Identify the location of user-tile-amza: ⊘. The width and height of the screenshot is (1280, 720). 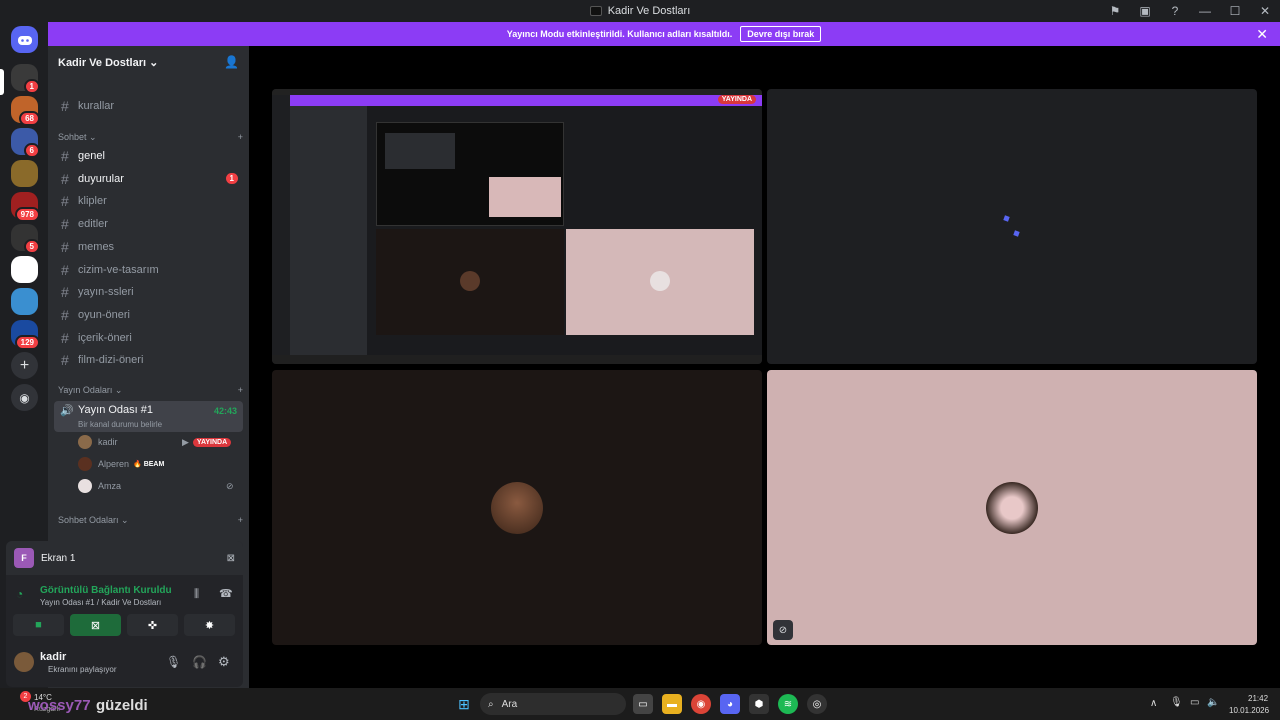
(1012, 507).